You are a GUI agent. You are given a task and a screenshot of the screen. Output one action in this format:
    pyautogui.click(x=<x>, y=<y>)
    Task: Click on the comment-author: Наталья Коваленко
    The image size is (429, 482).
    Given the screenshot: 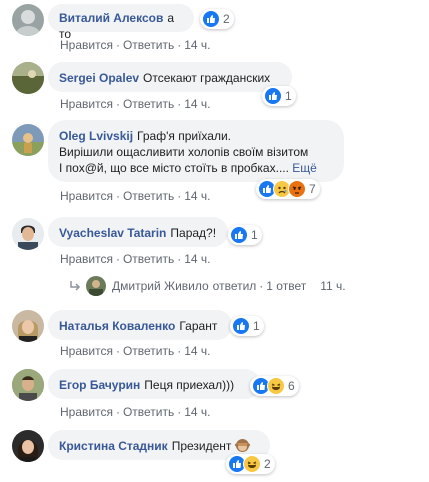 What is the action you would take?
    pyautogui.click(x=117, y=326)
    